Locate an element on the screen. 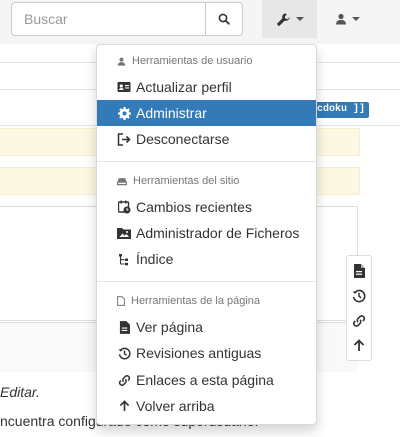 The image size is (400, 437). menu-item-update-profile: Actualizar perfil is located at coordinates (206, 87).